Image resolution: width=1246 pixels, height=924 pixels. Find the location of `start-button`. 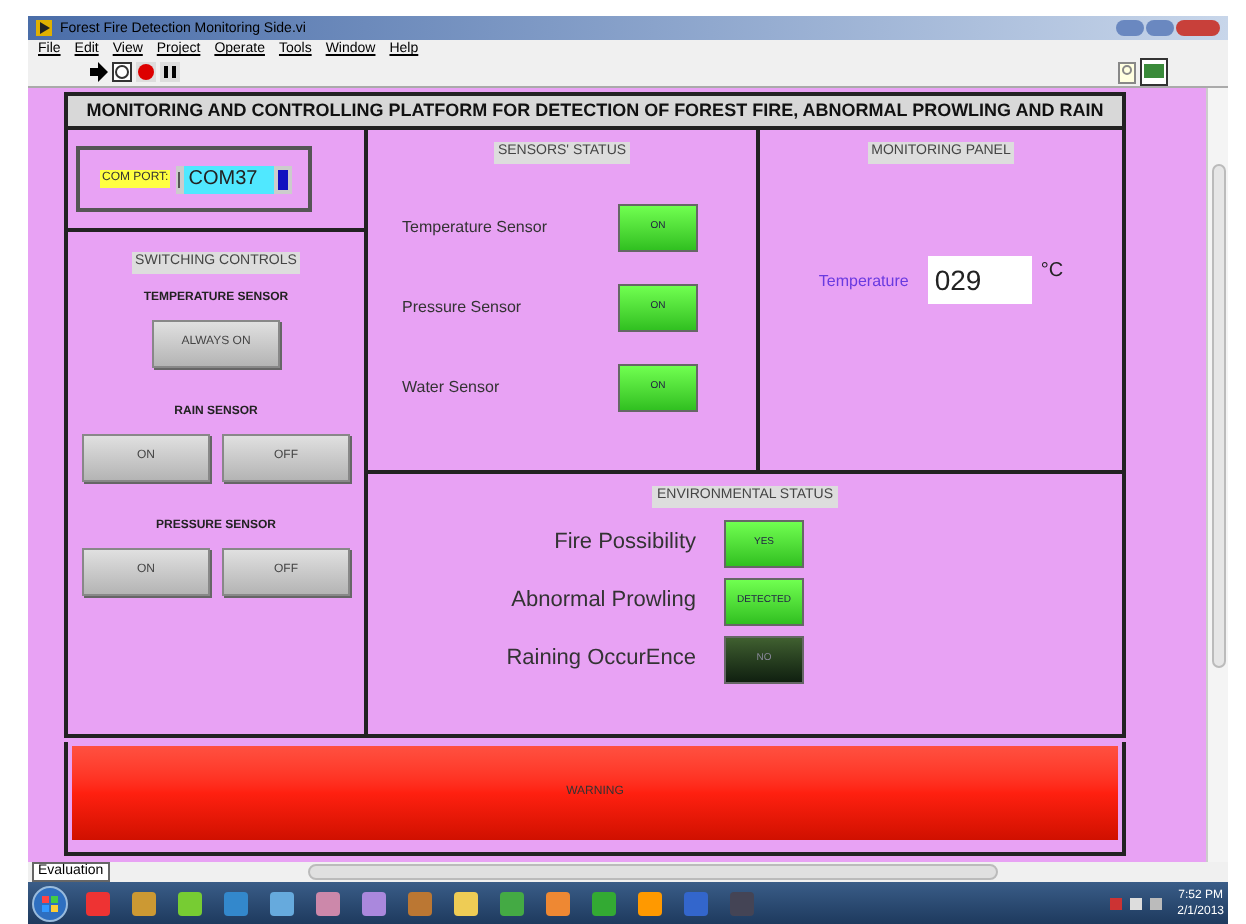

start-button is located at coordinates (50, 903).